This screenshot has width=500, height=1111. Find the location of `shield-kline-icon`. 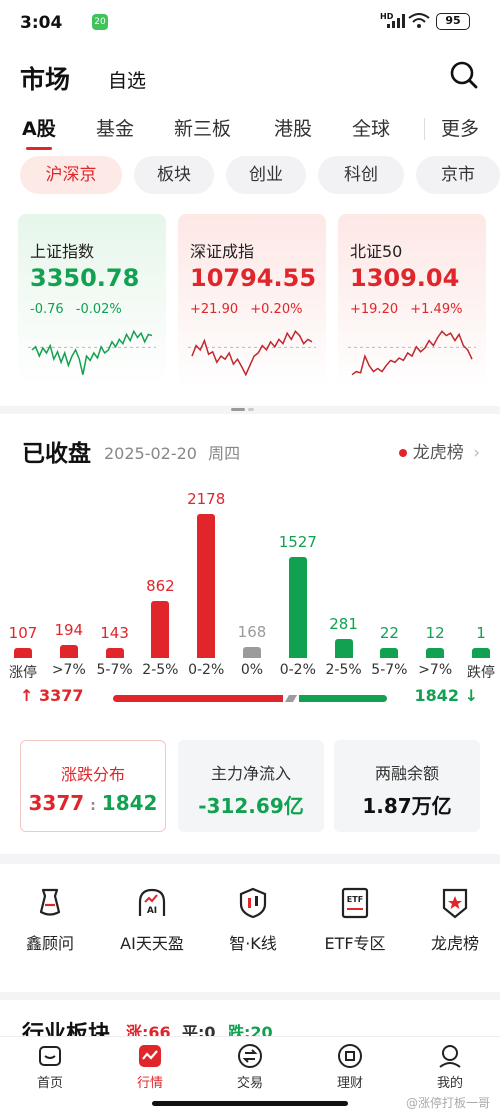

shield-kline-icon is located at coordinates (253, 903).